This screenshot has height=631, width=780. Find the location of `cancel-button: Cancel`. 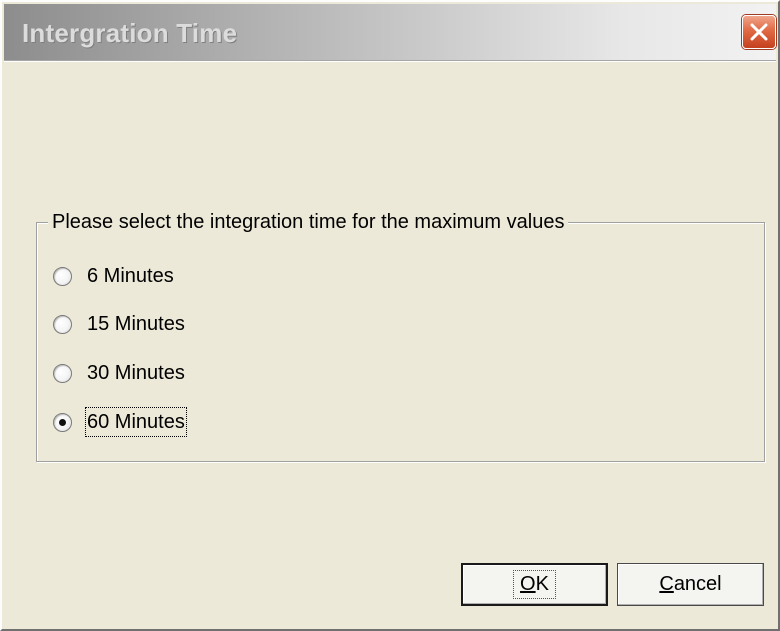

cancel-button: Cancel is located at coordinates (690, 584).